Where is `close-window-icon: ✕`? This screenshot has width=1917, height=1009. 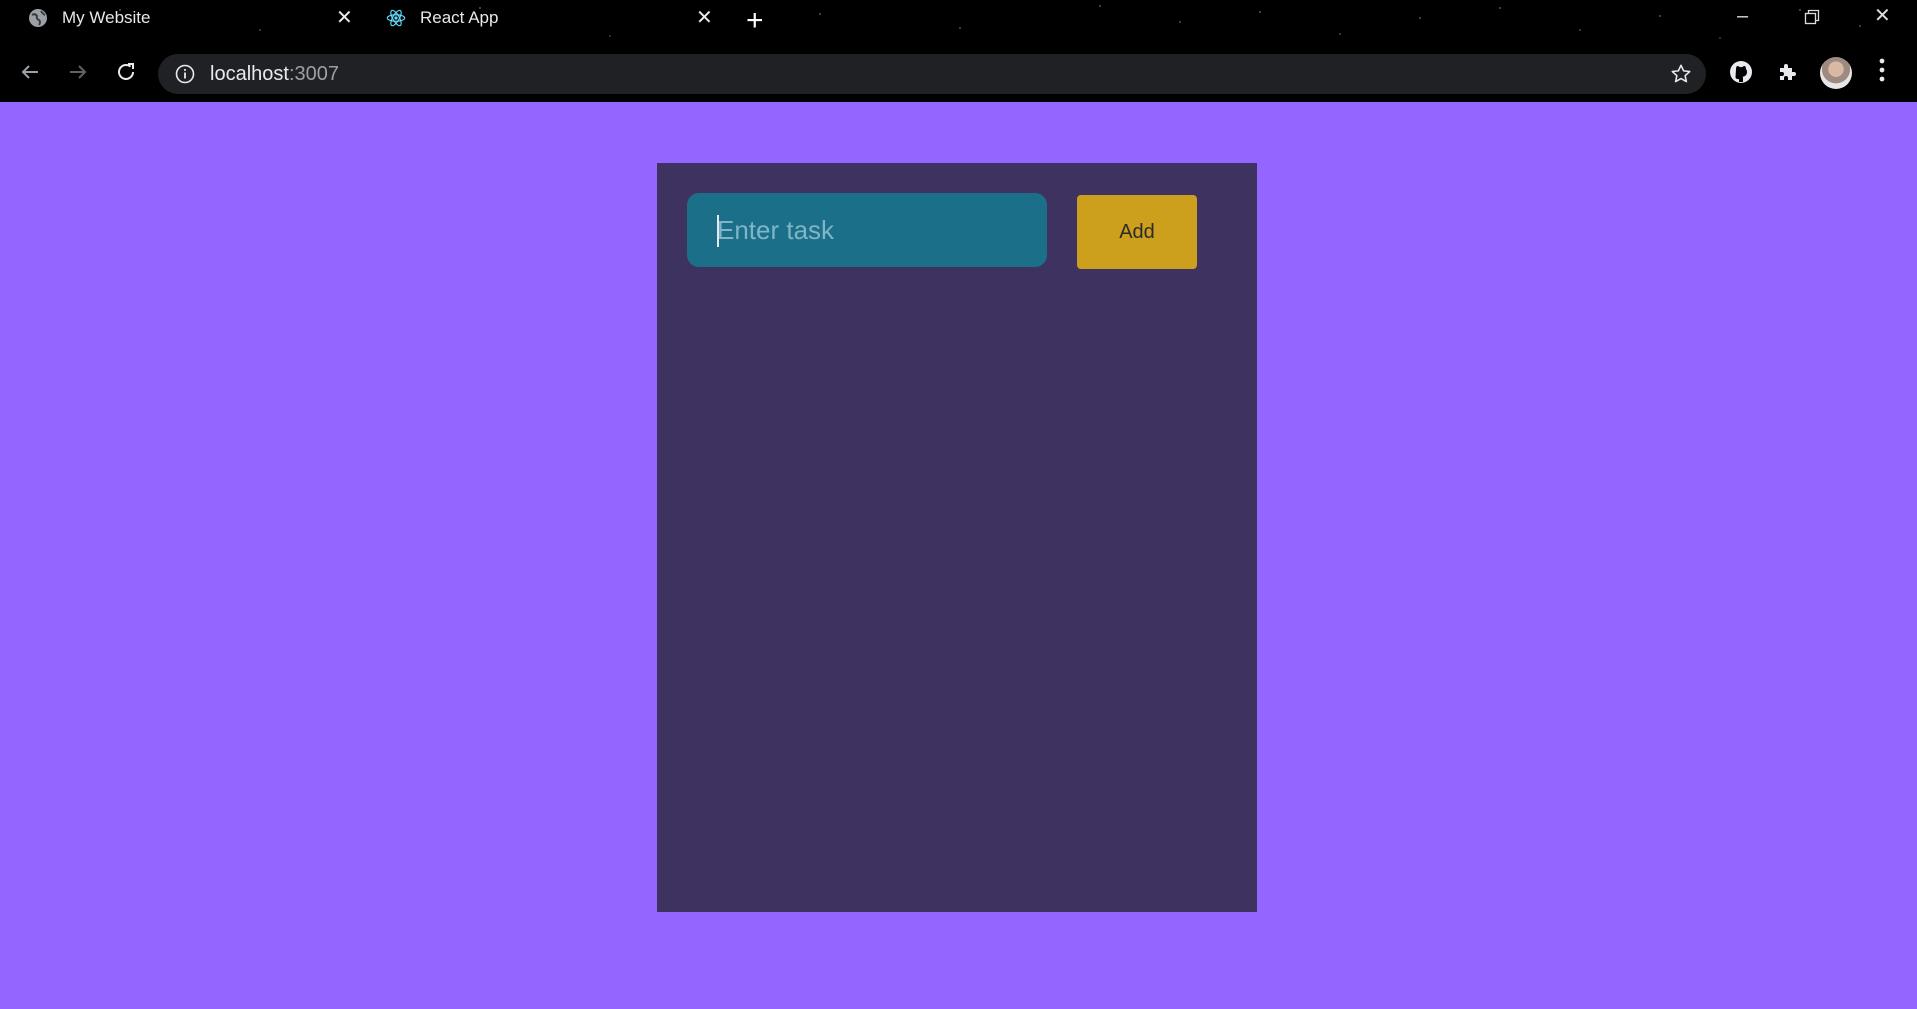
close-window-icon: ✕ is located at coordinates (1882, 16).